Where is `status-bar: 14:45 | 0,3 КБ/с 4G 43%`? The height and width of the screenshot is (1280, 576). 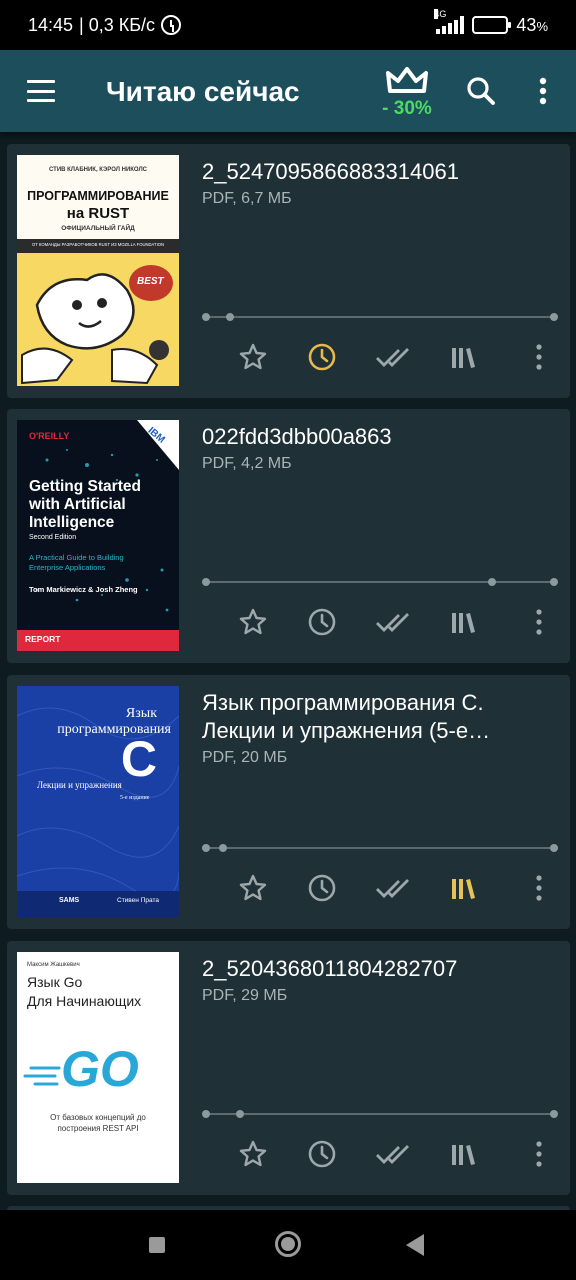
status-bar: 14:45 | 0,3 КБ/с 4G 43% is located at coordinates (288, 25).